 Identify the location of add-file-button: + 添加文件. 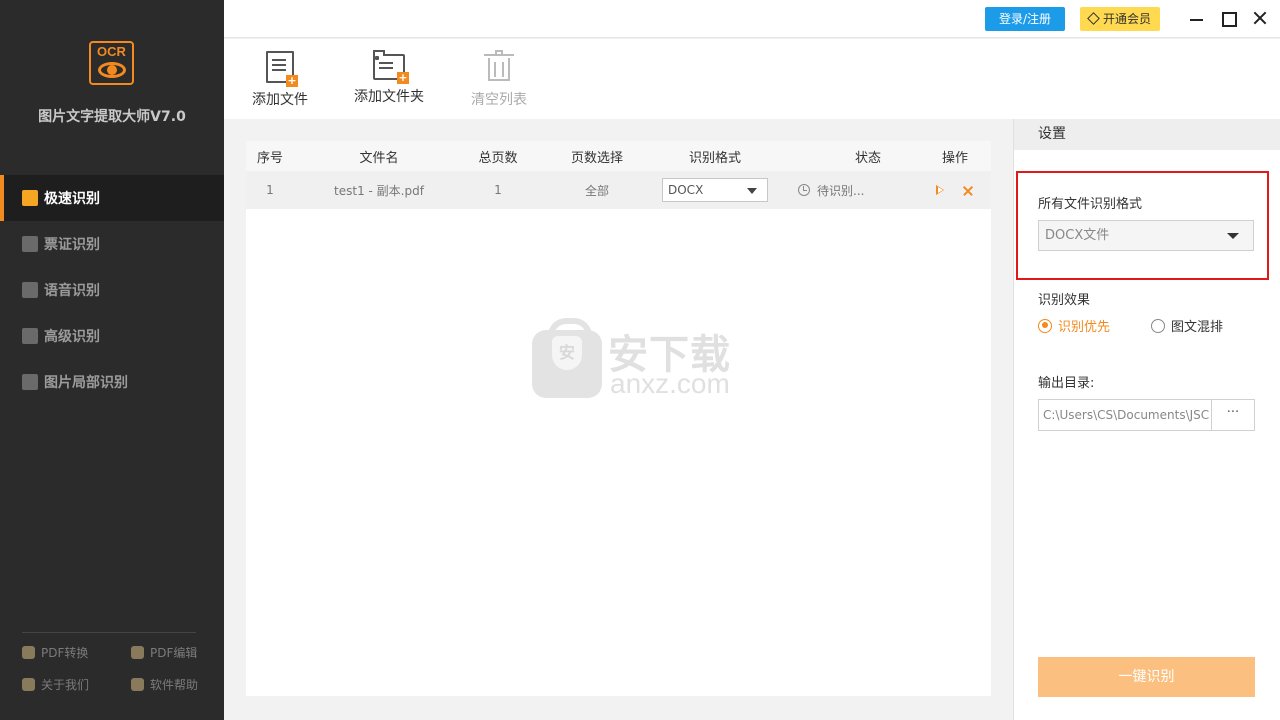
(280, 74).